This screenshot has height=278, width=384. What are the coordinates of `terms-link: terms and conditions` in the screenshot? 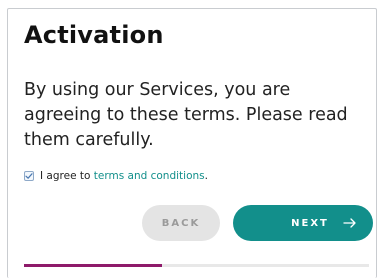 It's located at (149, 176).